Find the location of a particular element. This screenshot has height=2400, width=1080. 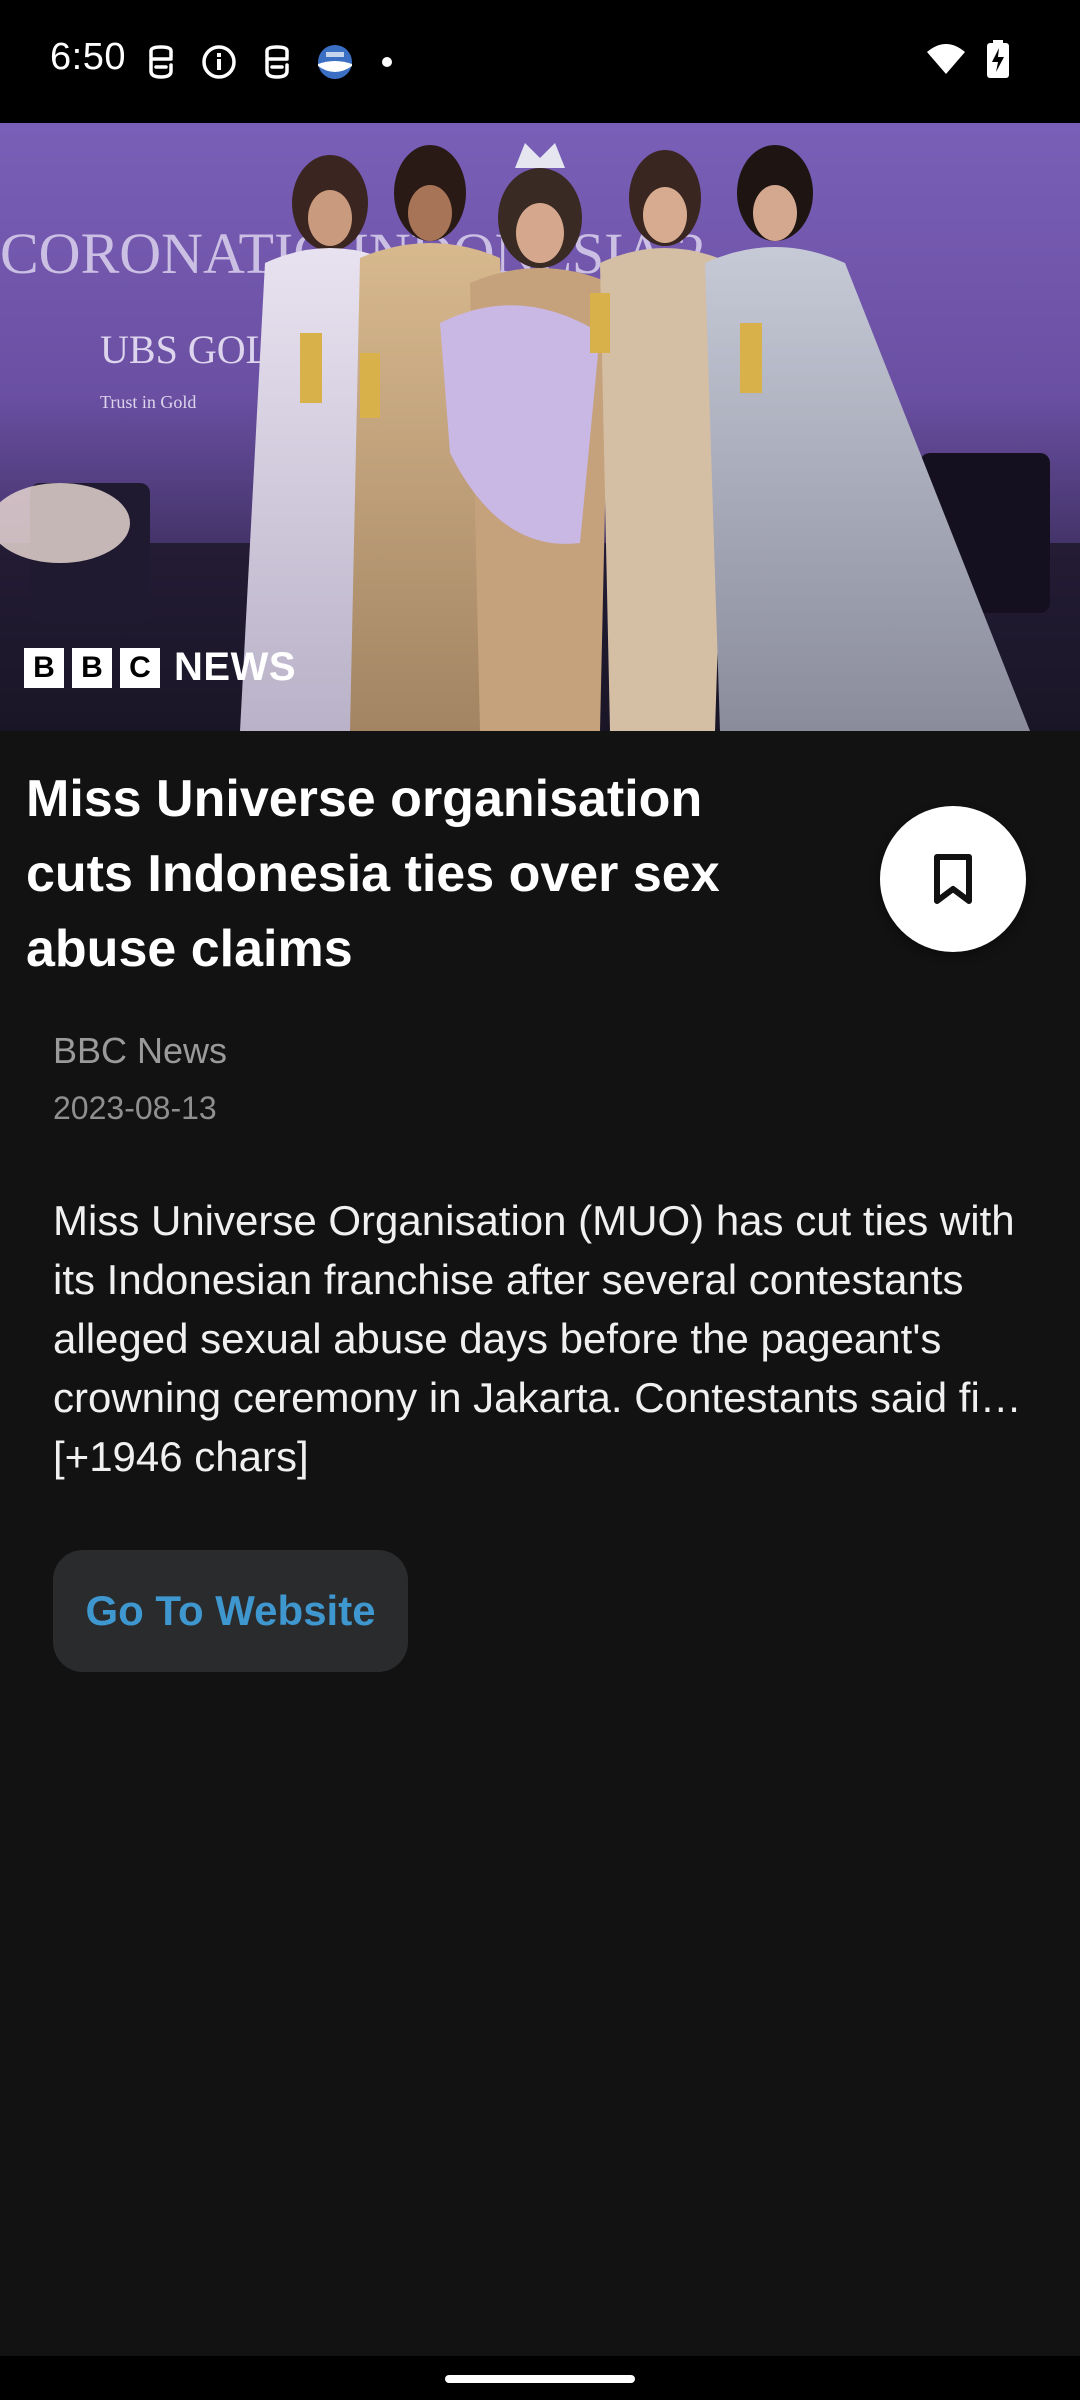

sponsor-tagline: Trust in Gold is located at coordinates (148, 402).